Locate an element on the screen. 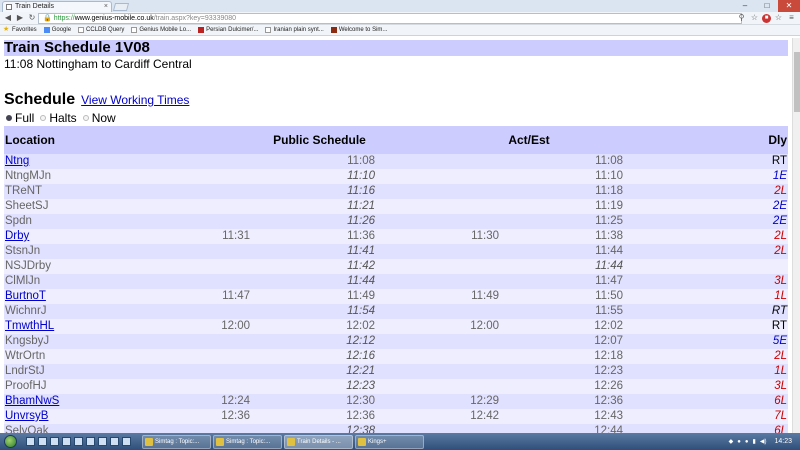 This screenshot has width=800, height=450. actual-time-cell: 12:29 is located at coordinates (437, 401).